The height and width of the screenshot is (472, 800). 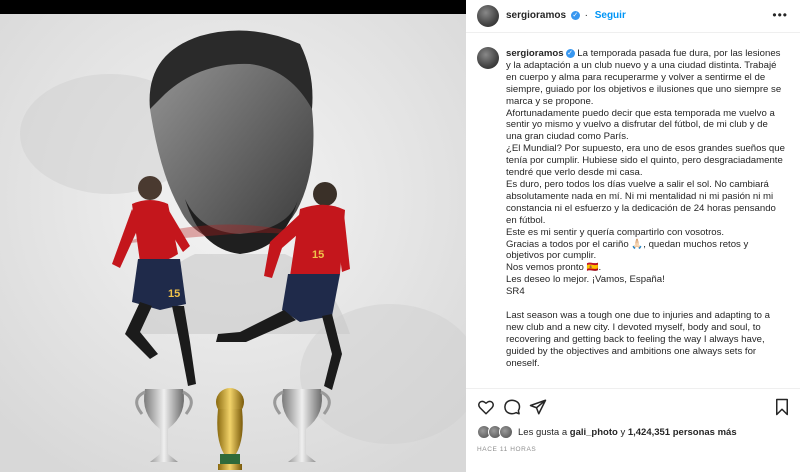 I want to click on liker-username: gali_photo, so click(x=594, y=432).